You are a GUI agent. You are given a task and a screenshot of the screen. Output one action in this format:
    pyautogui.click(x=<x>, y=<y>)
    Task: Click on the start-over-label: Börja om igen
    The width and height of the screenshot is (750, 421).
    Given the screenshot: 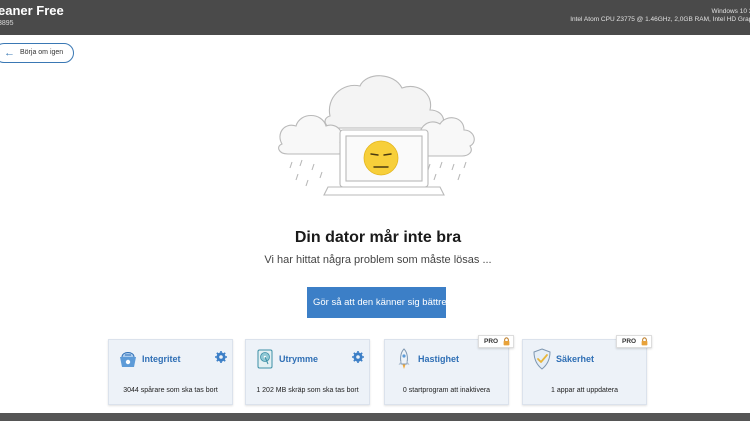 What is the action you would take?
    pyautogui.click(x=42, y=52)
    